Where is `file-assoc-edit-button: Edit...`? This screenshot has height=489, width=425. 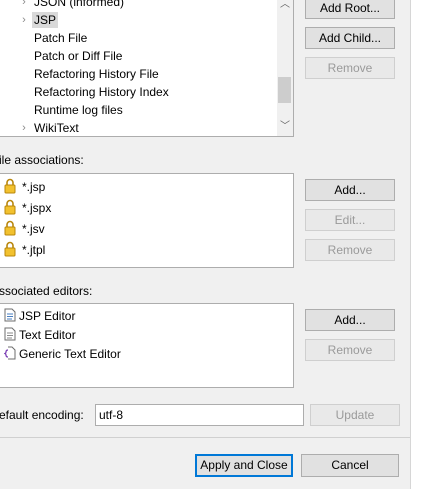 file-assoc-edit-button: Edit... is located at coordinates (350, 220).